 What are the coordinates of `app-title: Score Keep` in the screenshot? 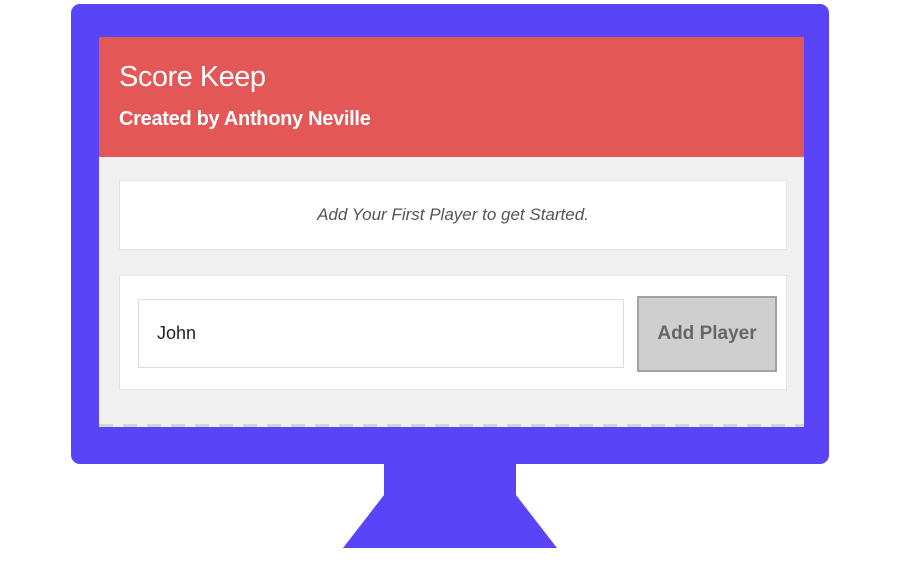 It's located at (192, 77).